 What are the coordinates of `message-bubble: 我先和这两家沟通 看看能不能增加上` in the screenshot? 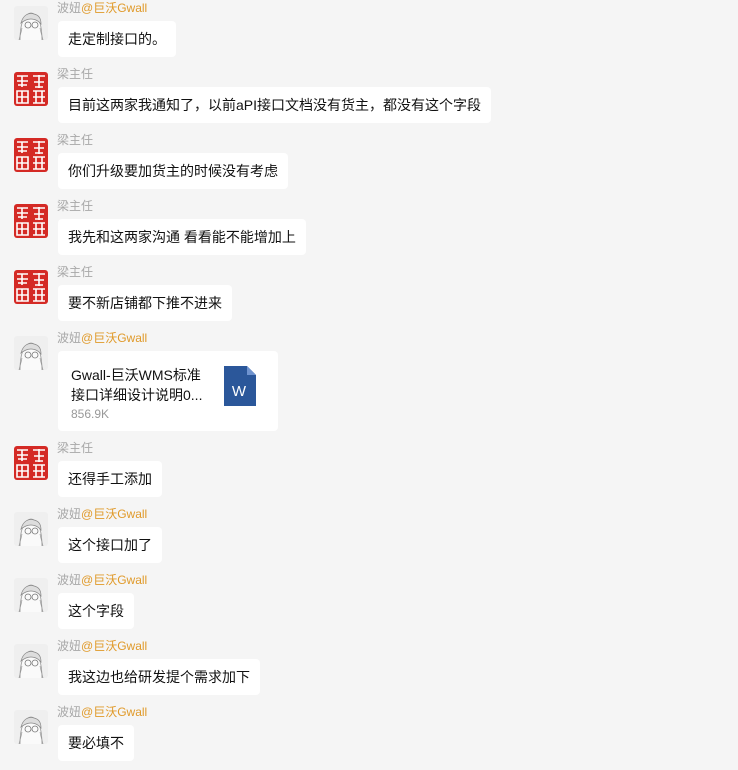 It's located at (182, 237).